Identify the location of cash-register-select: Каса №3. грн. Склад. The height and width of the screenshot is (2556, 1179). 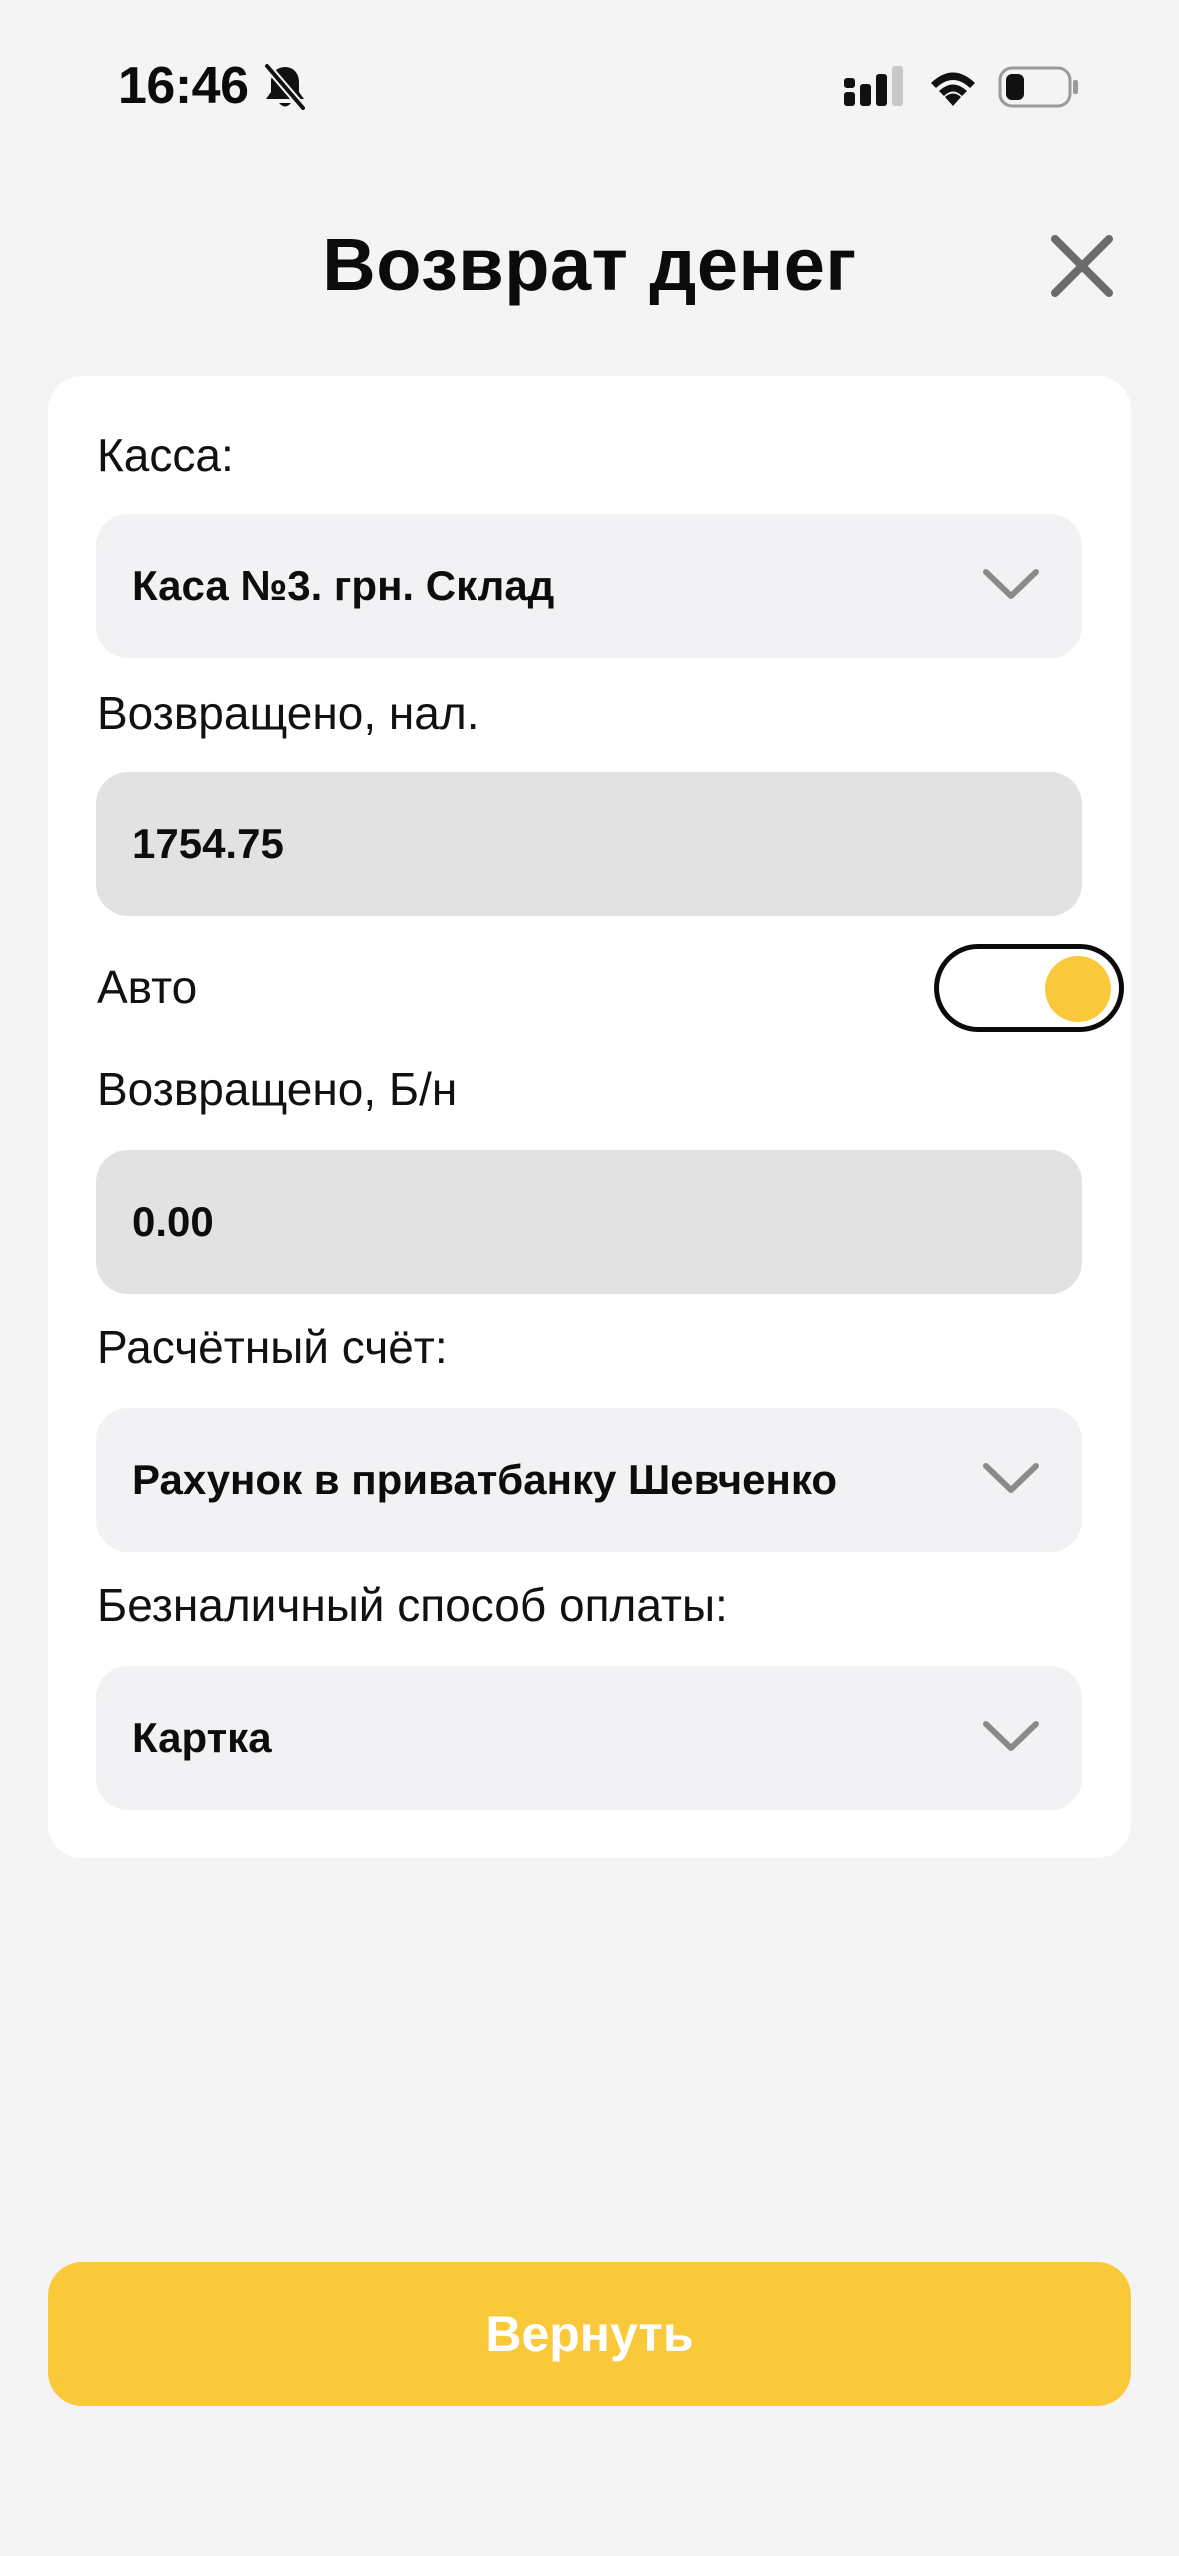
(589, 586).